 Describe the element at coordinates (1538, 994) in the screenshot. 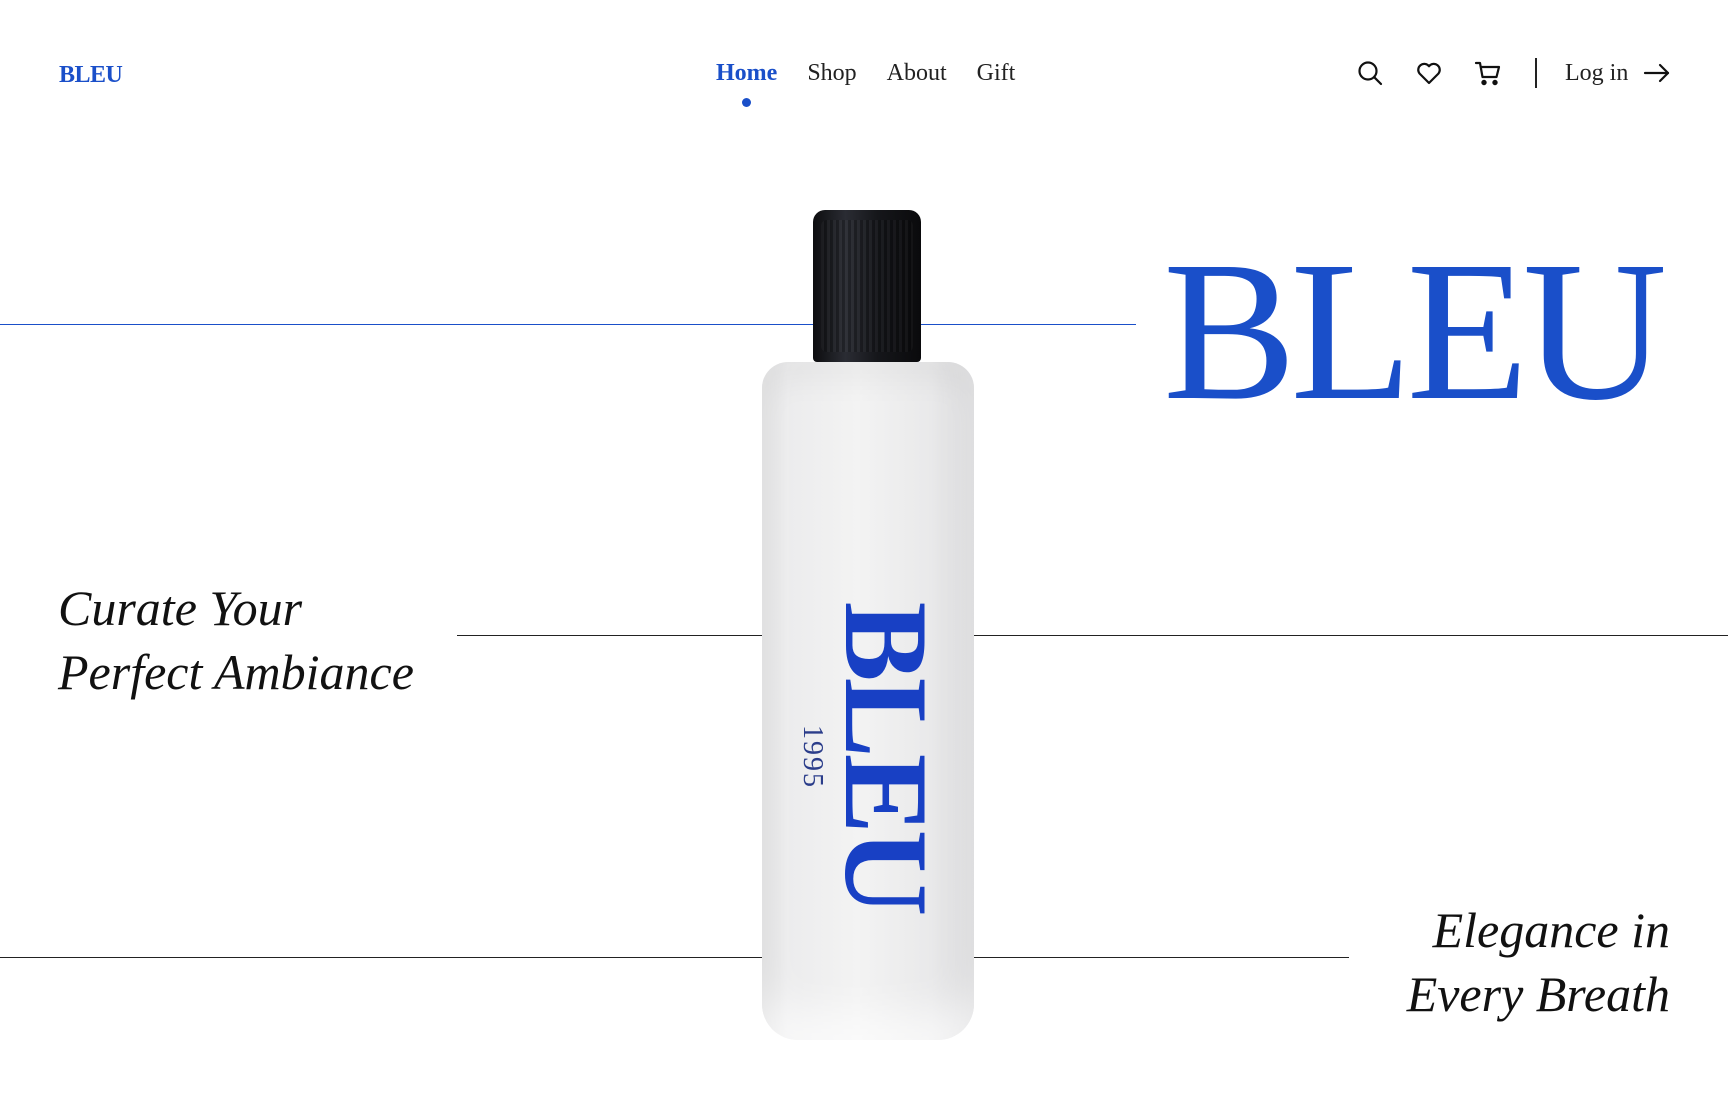

I see `tagline-right-line-2: Every Breath` at that location.